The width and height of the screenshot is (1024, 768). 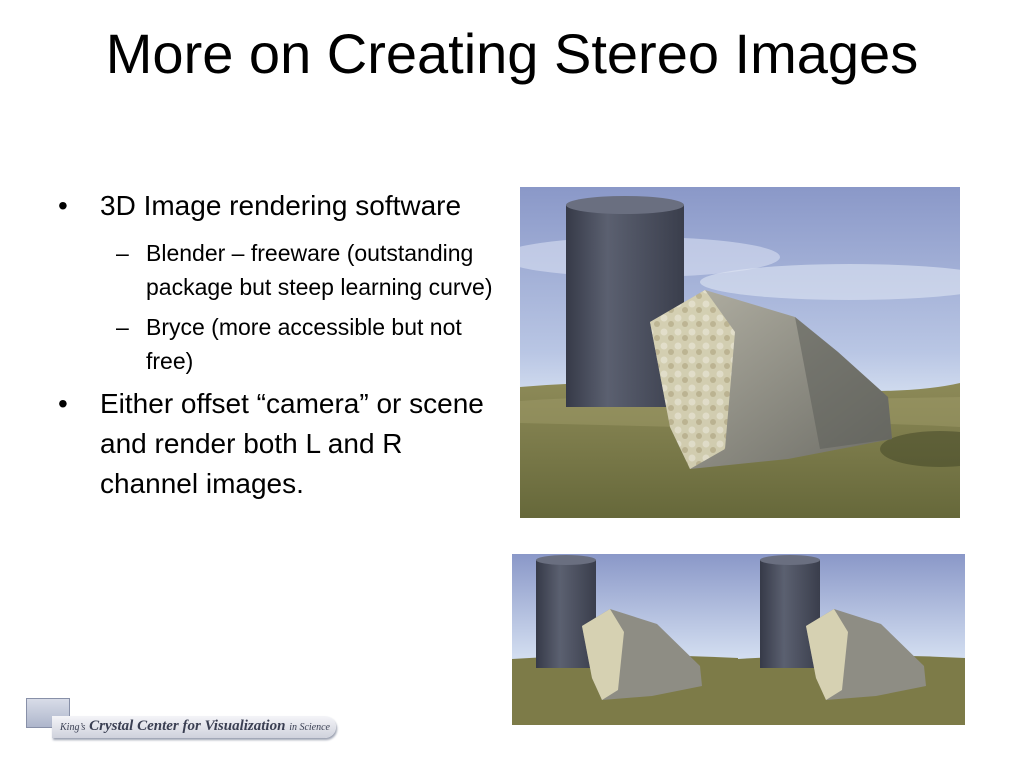 What do you see at coordinates (625, 639) in the screenshot?
I see `left-channel-image` at bounding box center [625, 639].